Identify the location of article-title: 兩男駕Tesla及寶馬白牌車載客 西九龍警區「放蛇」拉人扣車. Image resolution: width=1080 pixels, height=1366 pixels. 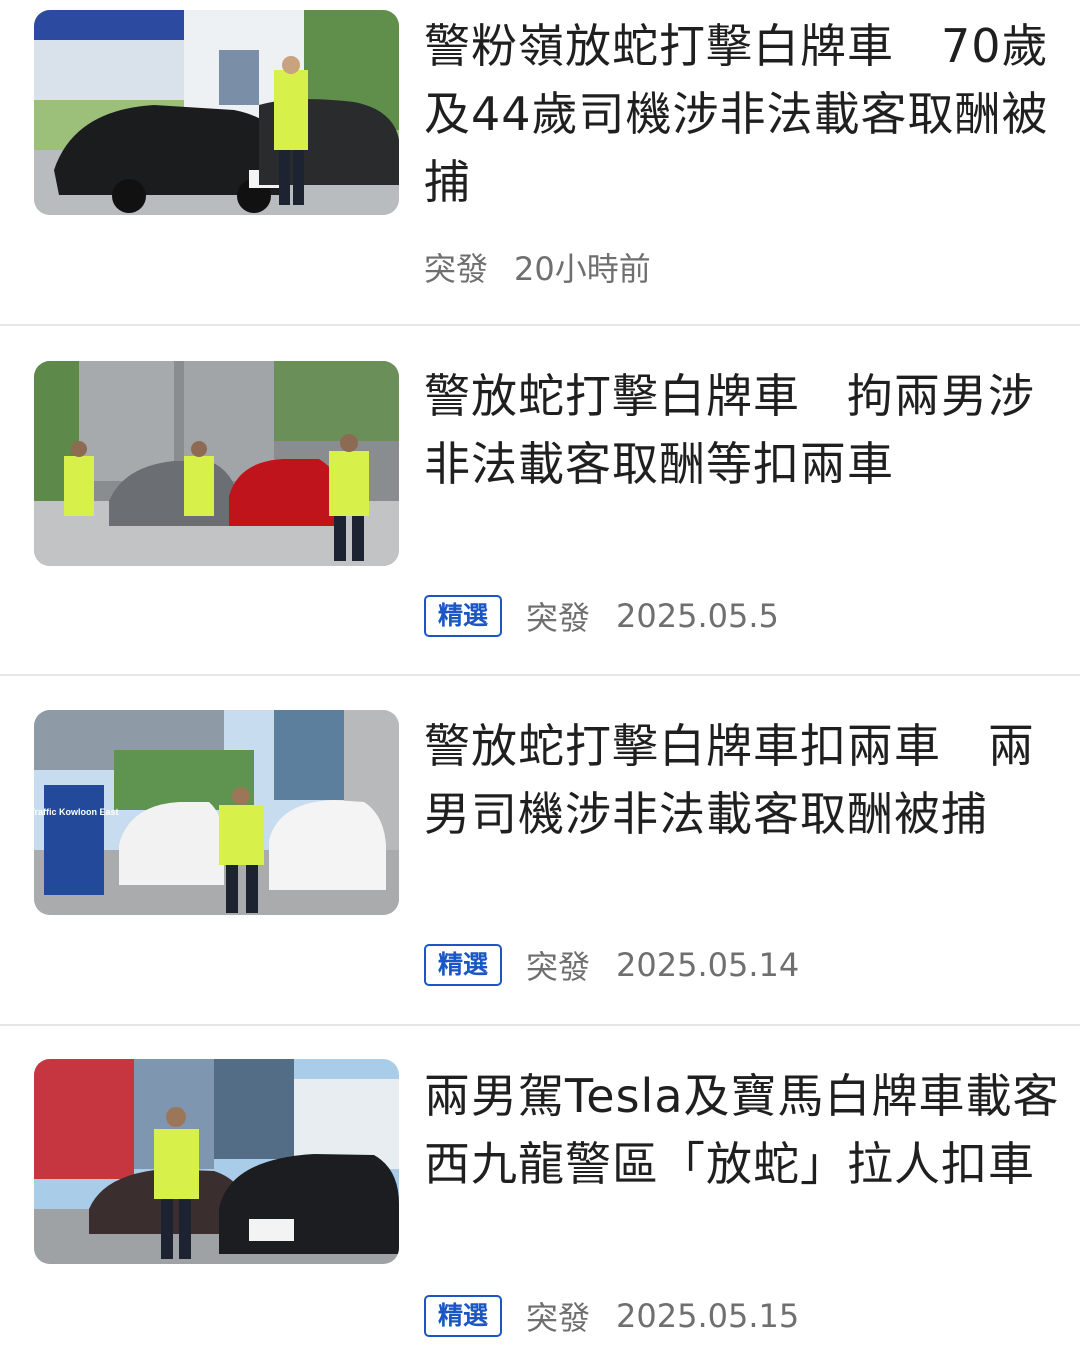
(744, 1130).